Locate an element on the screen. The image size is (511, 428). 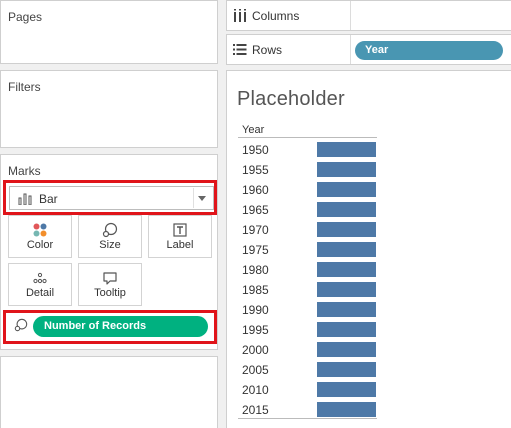
detail-button: Detail is located at coordinates (40, 284).